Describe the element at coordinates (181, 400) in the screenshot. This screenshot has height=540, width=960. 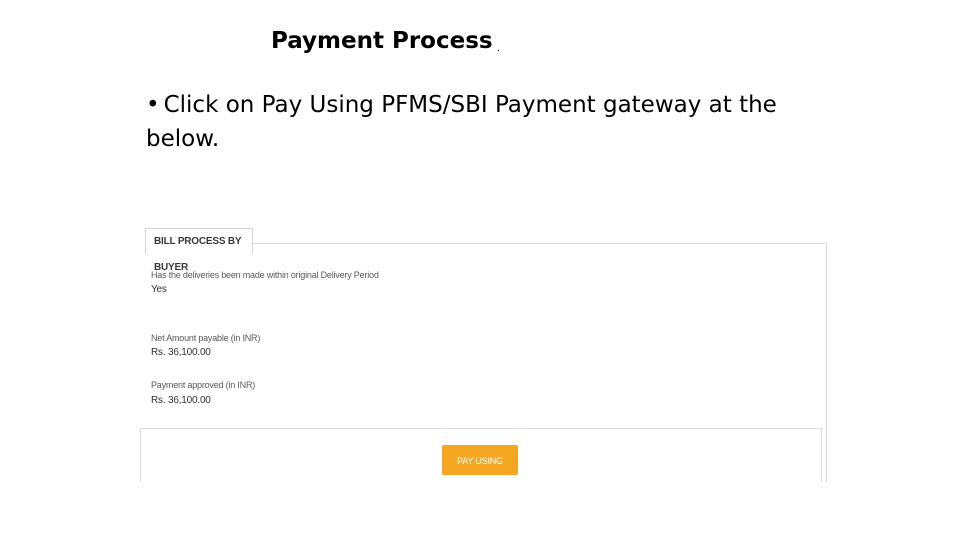
I see `payment-approved-value: Rs. 36,100.00` at that location.